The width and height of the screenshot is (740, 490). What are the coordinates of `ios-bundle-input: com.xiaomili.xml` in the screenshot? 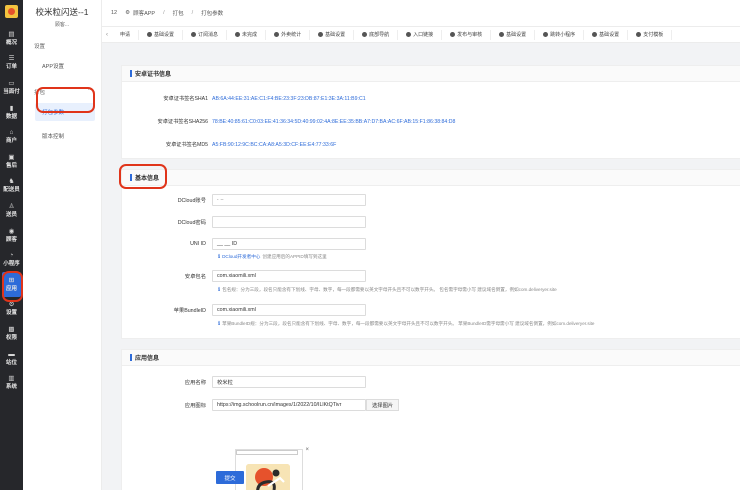 It's located at (289, 310).